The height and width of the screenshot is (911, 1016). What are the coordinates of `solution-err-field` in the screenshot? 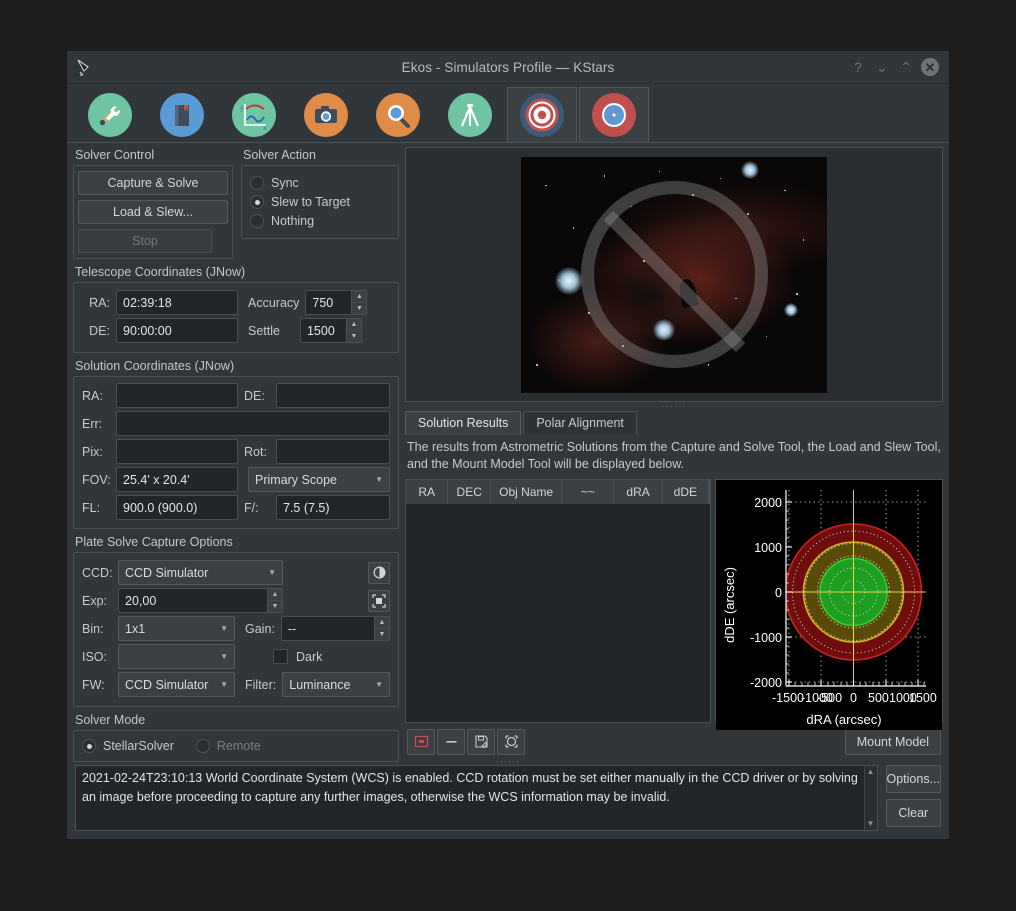 It's located at (253, 423).